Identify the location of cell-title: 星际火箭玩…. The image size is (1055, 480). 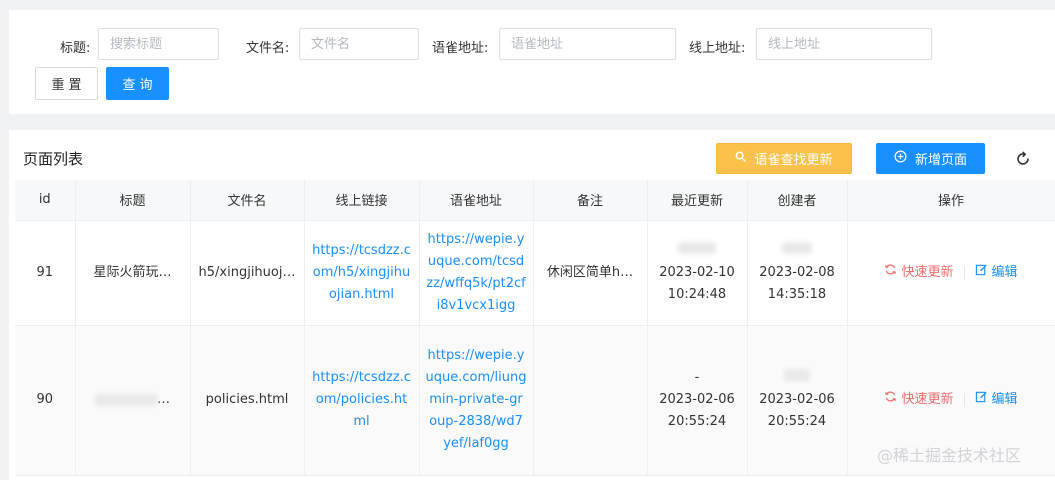
(133, 273).